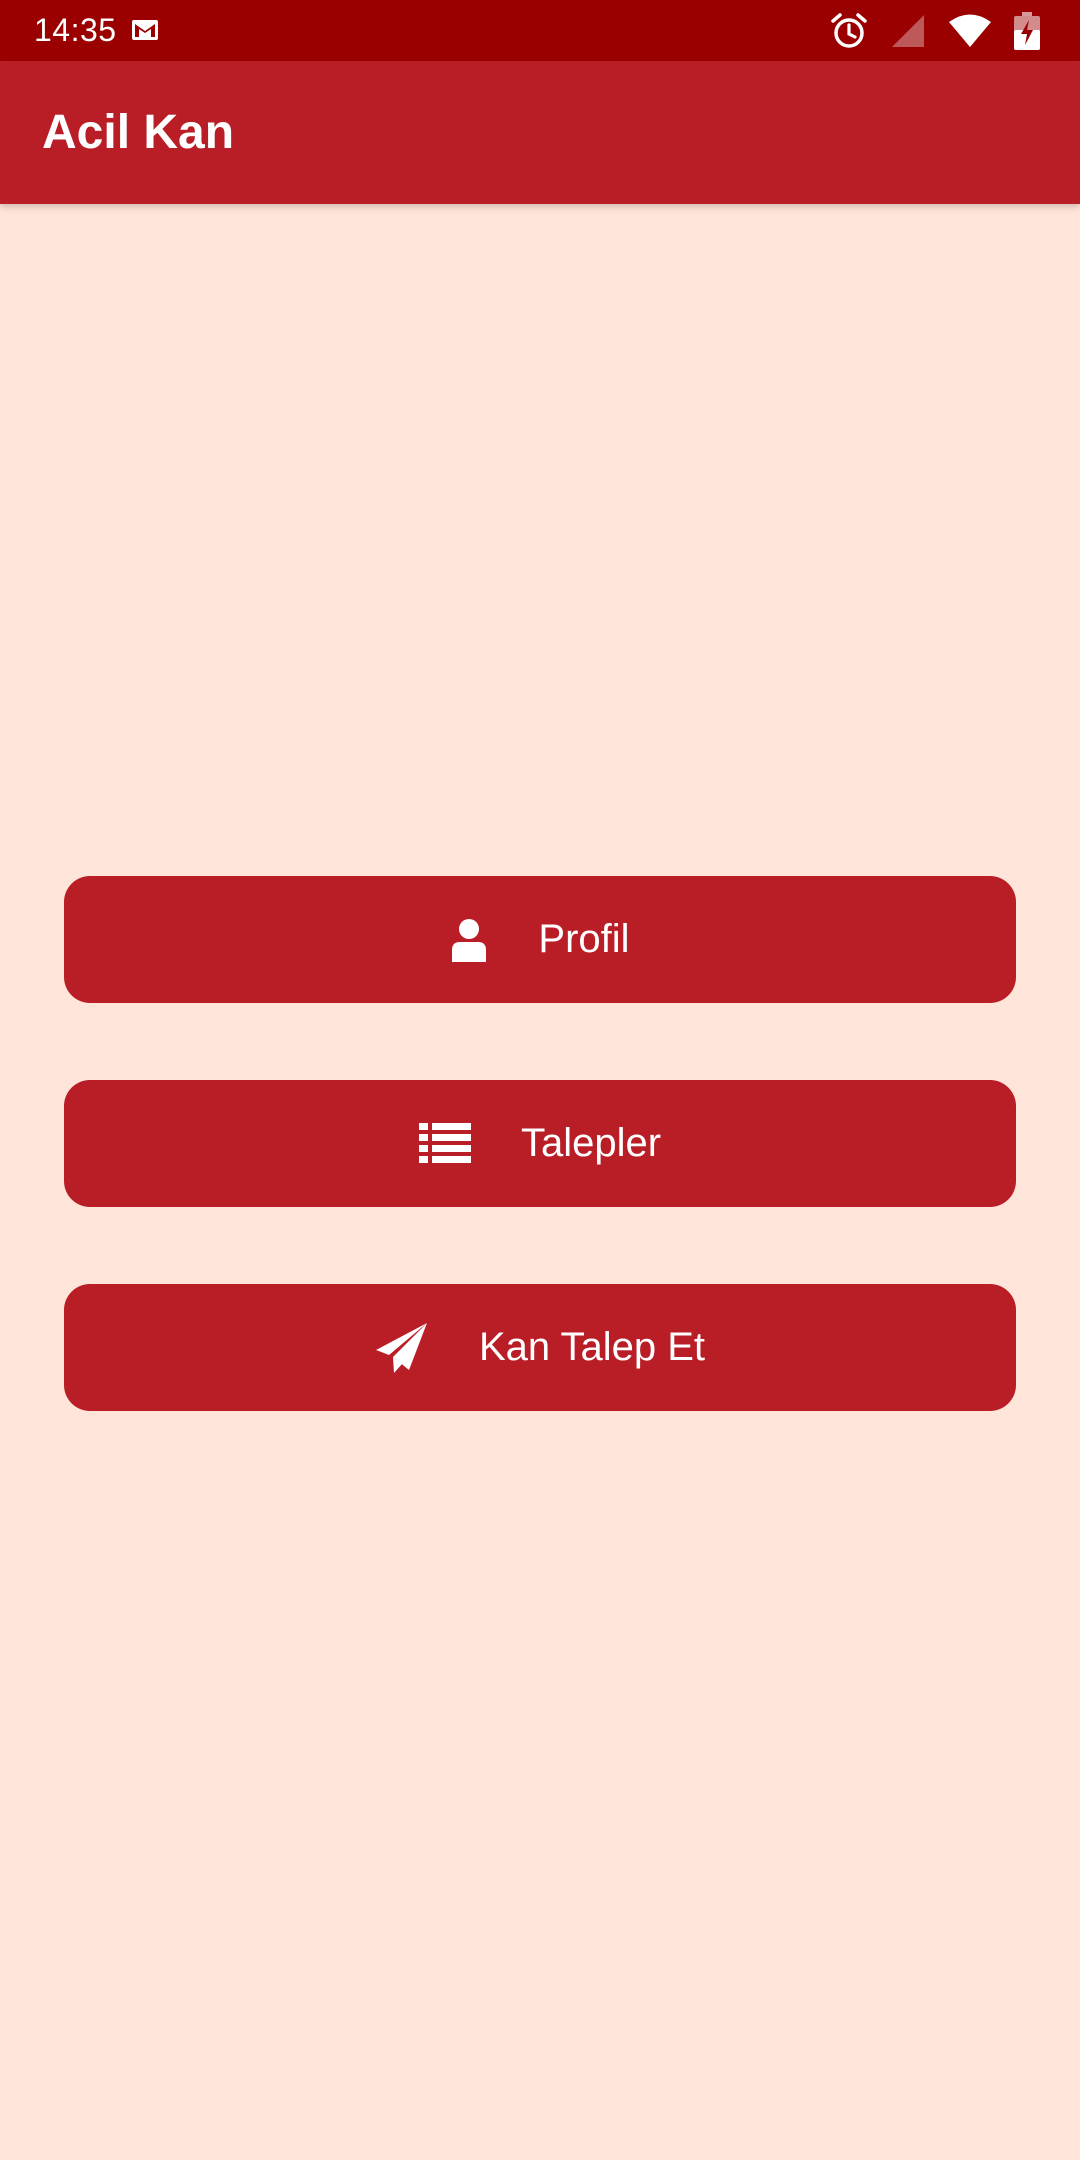 This screenshot has width=1080, height=2160. What do you see at coordinates (145, 30) in the screenshot?
I see `gmail-icon` at bounding box center [145, 30].